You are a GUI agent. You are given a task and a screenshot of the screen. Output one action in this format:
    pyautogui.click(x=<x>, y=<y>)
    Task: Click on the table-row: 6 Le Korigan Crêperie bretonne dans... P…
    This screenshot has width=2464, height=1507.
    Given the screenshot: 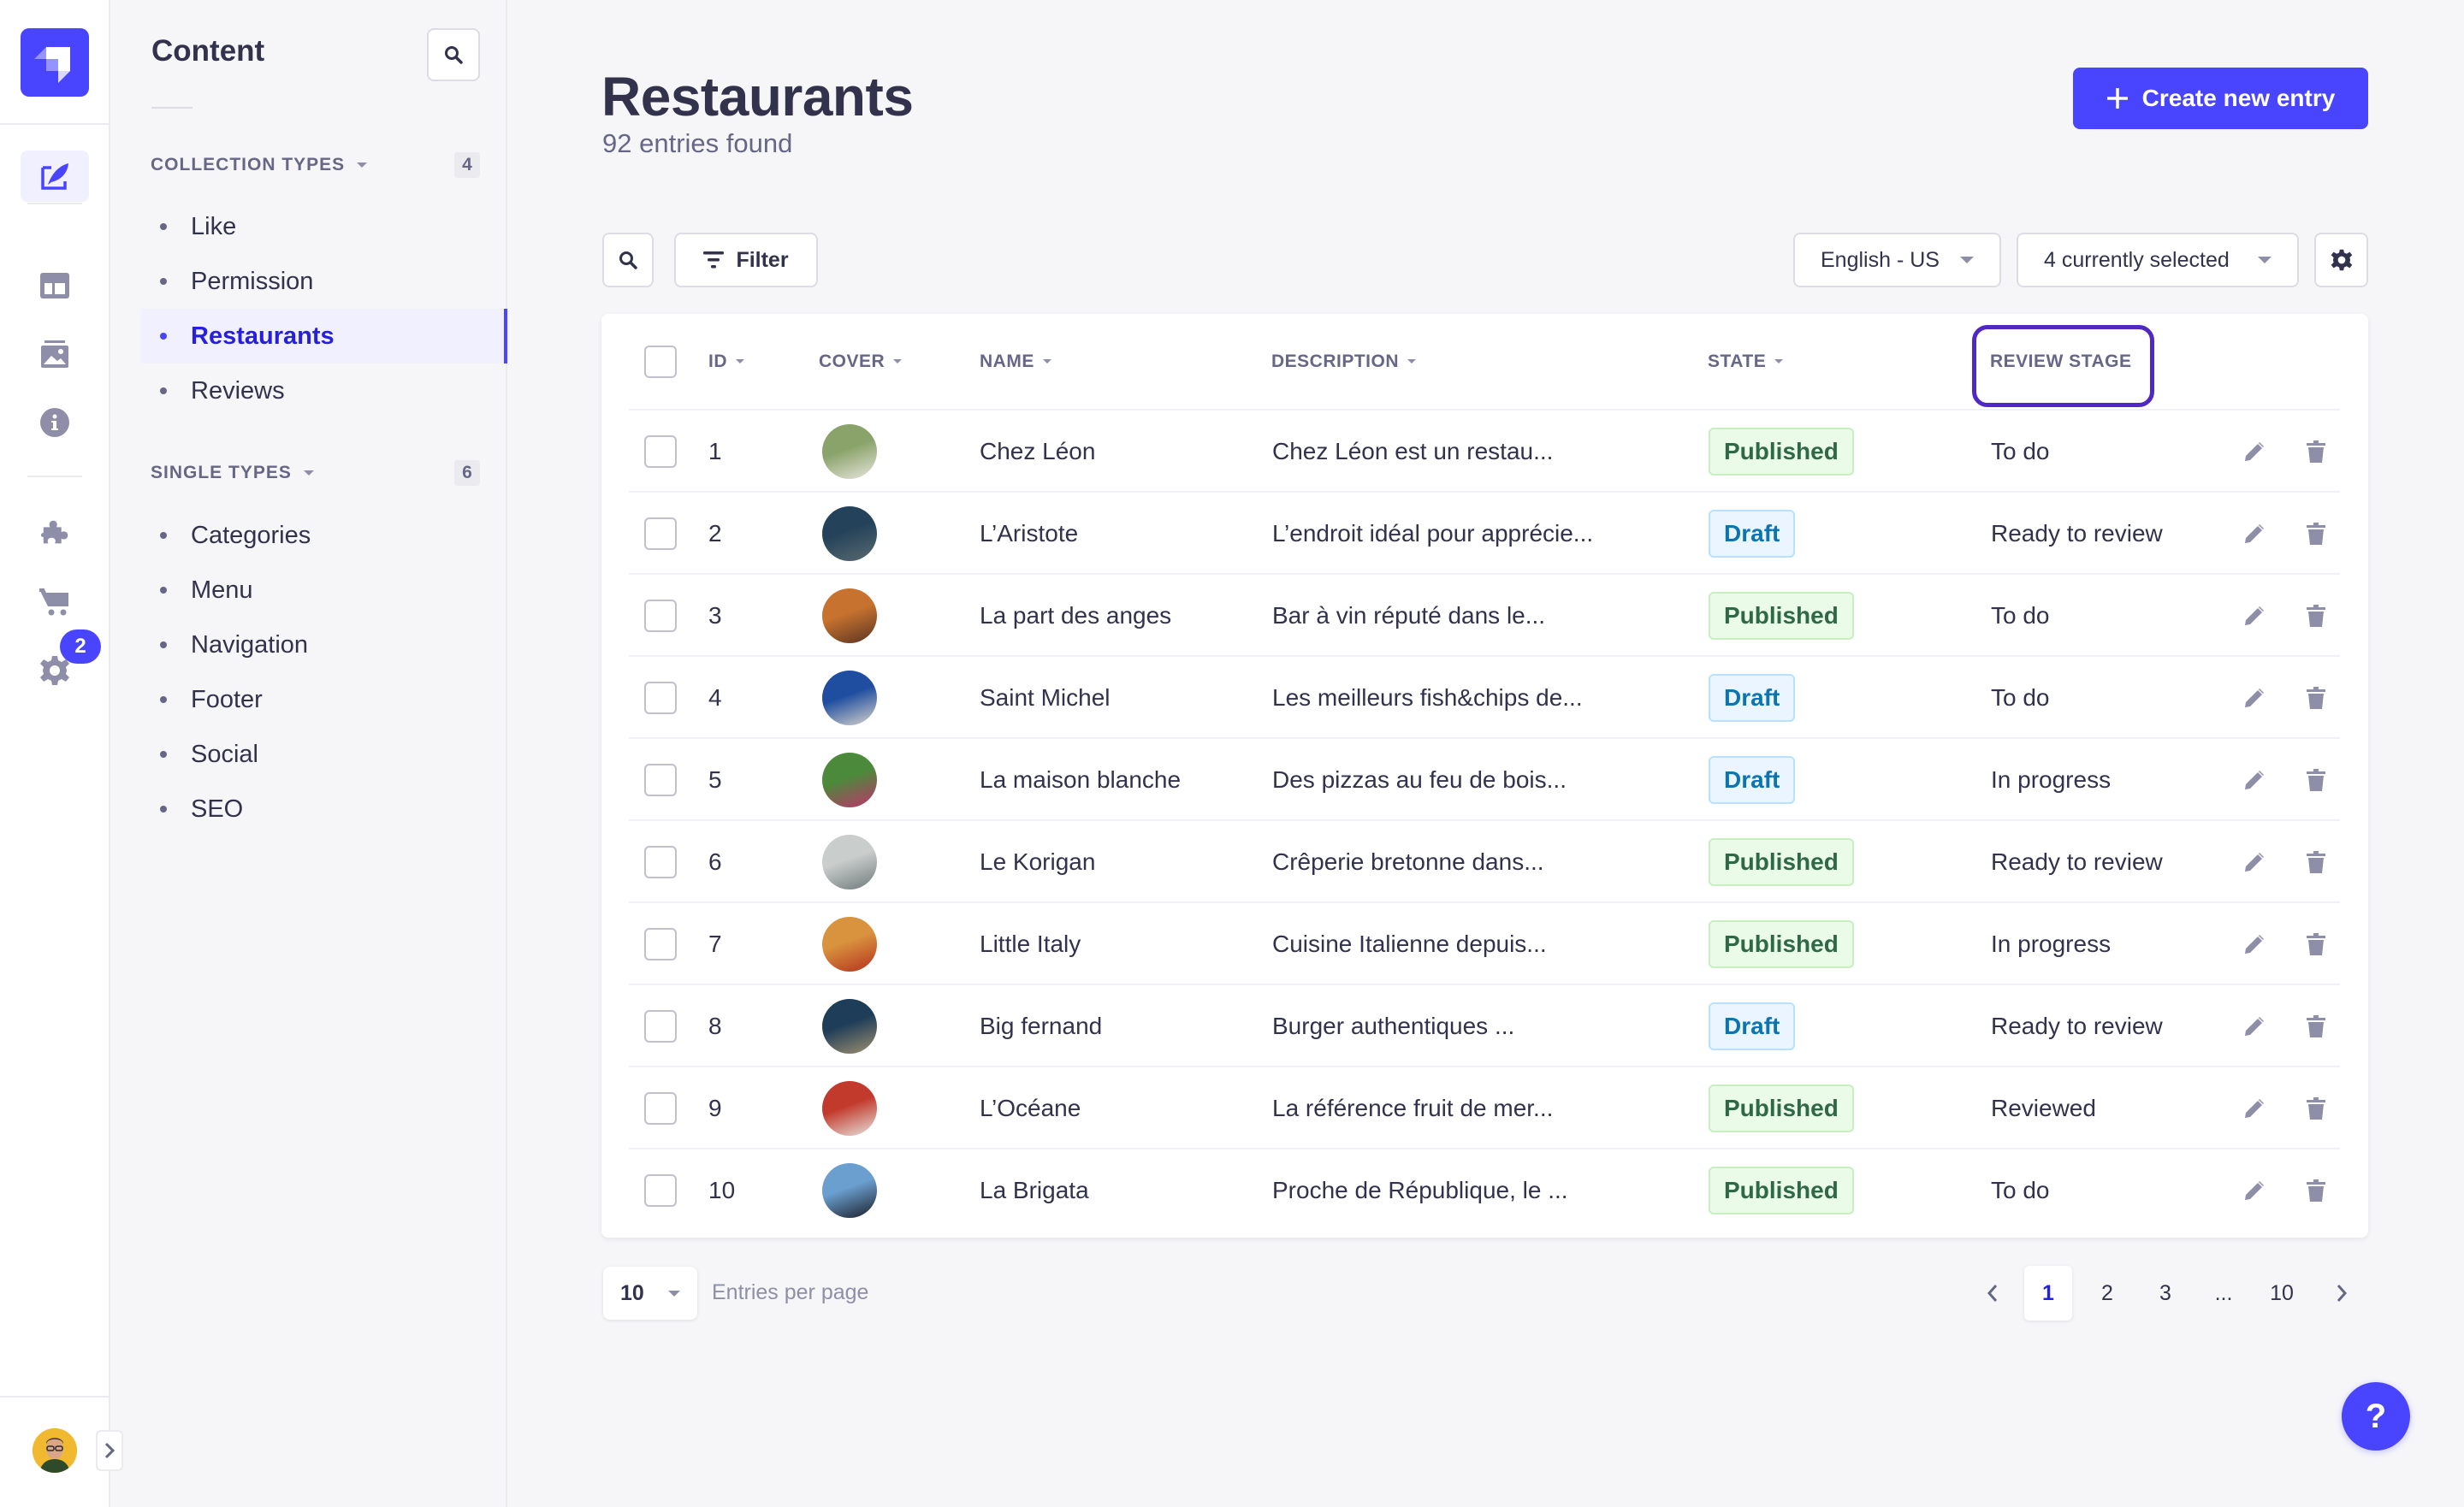 What is the action you would take?
    pyautogui.click(x=1484, y=860)
    